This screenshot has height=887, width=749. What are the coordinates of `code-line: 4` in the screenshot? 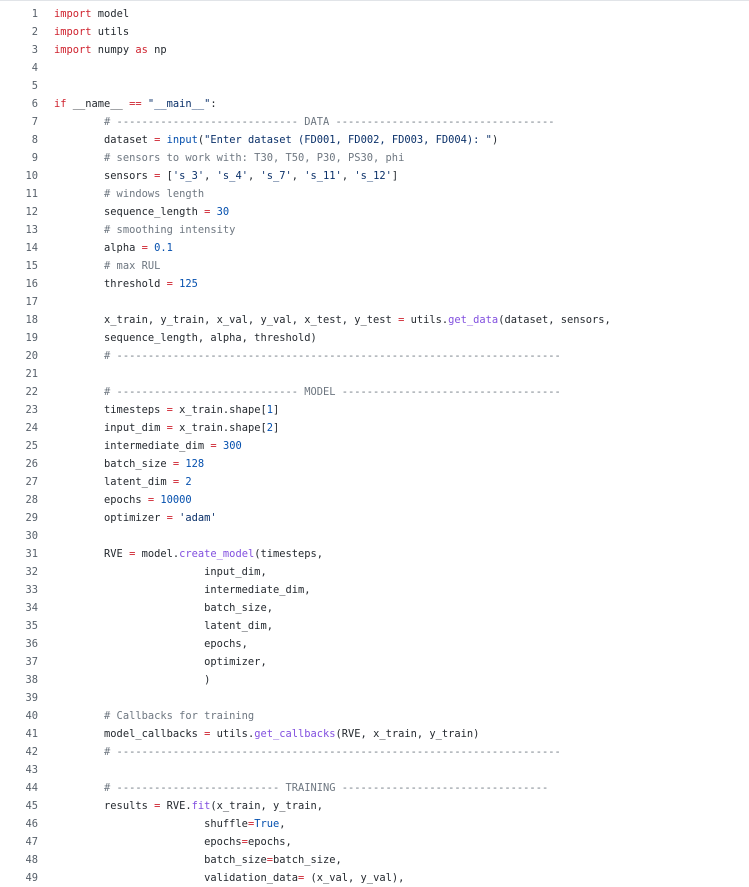 It's located at (374, 68).